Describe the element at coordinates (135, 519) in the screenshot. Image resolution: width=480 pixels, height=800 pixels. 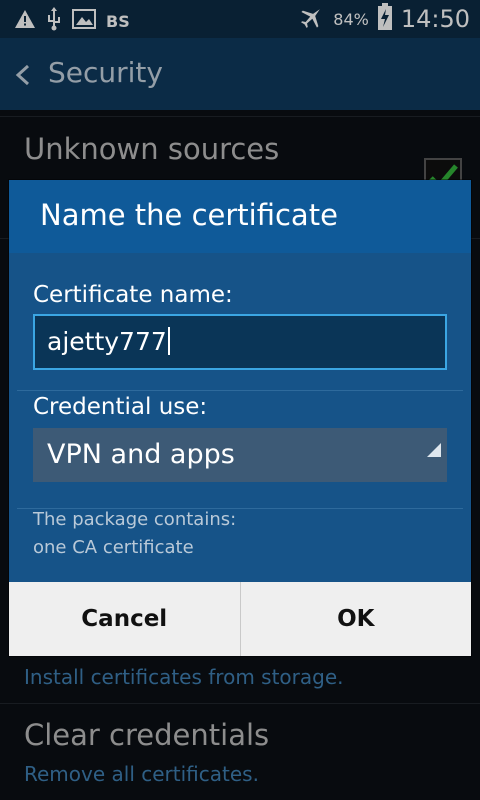
I see `package-info-line1: The package contains:` at that location.